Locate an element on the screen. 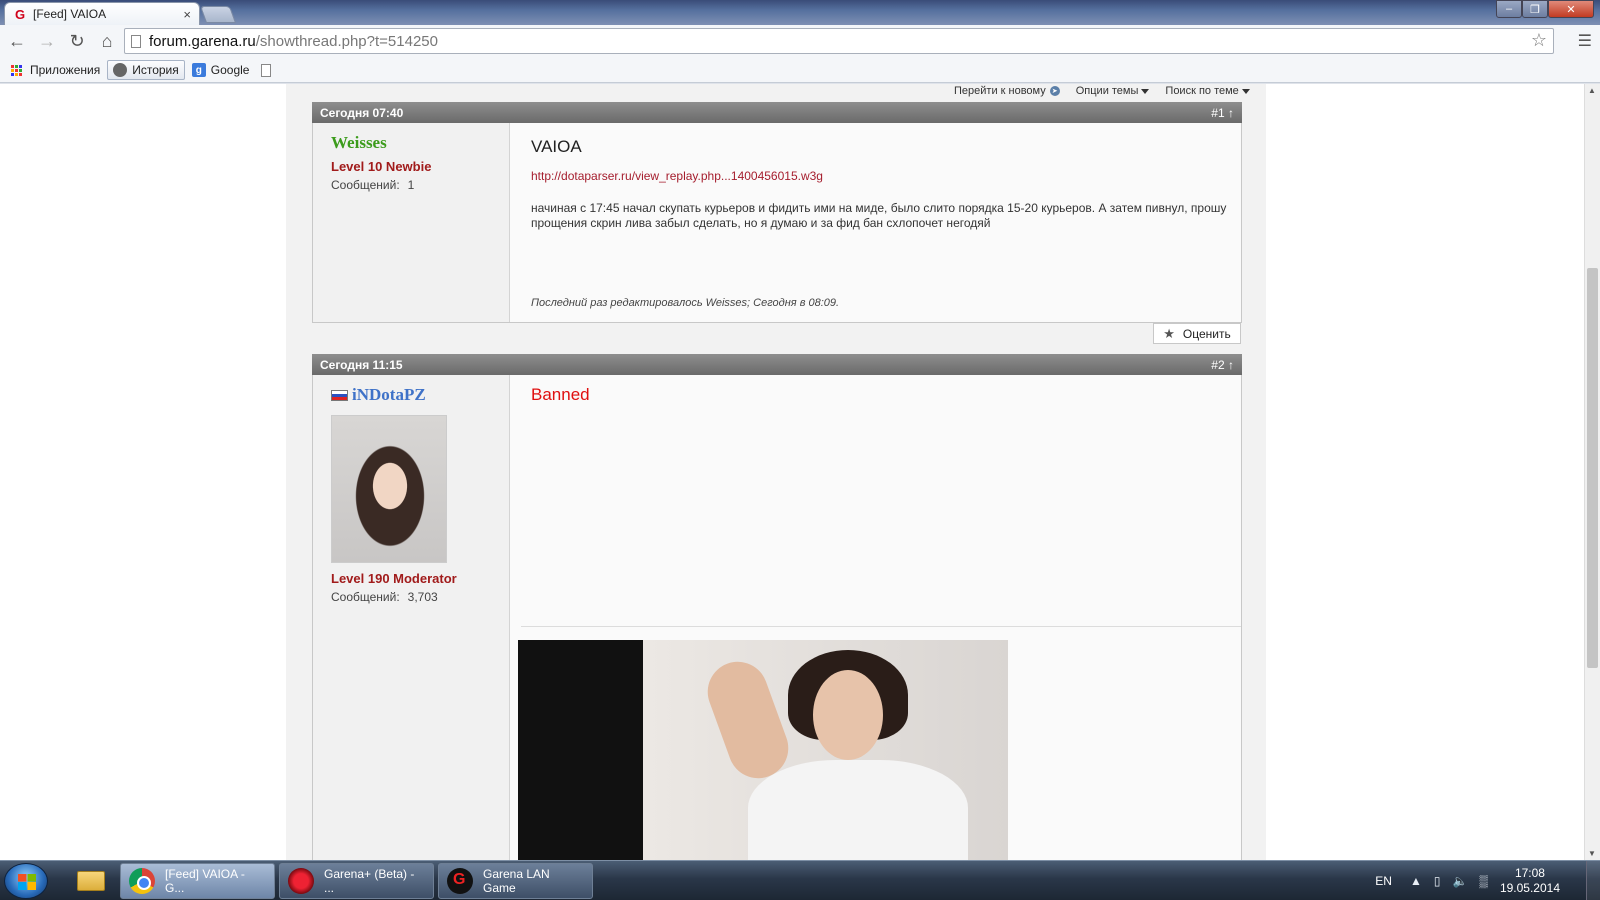 Image resolution: width=1600 pixels, height=900 pixels. tab-close-icon: × is located at coordinates (187, 14).